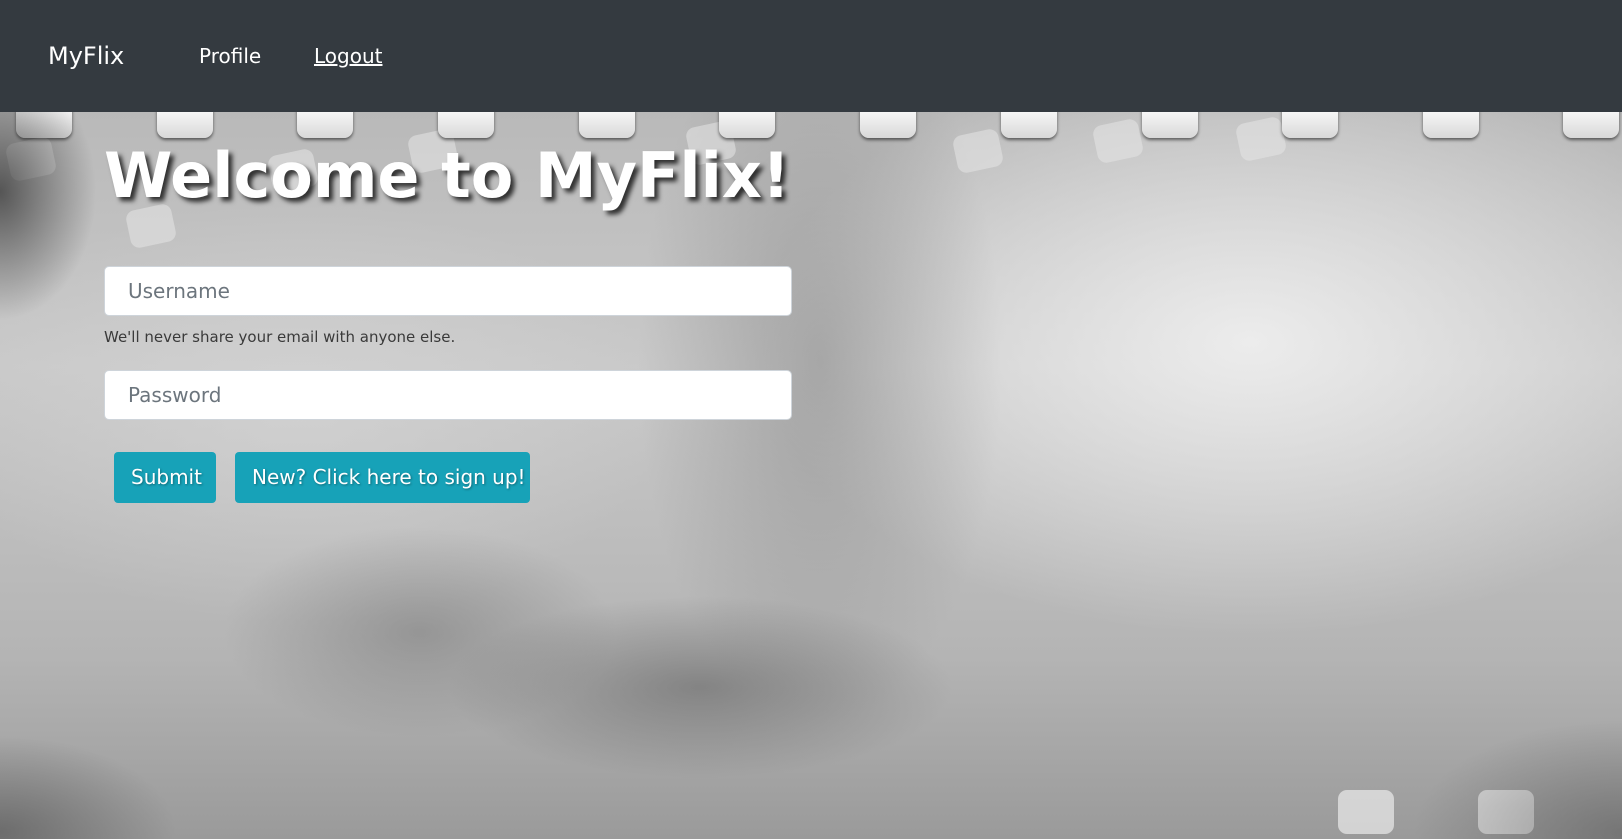 The height and width of the screenshot is (839, 1622). I want to click on nav-profile-link: Profile, so click(230, 56).